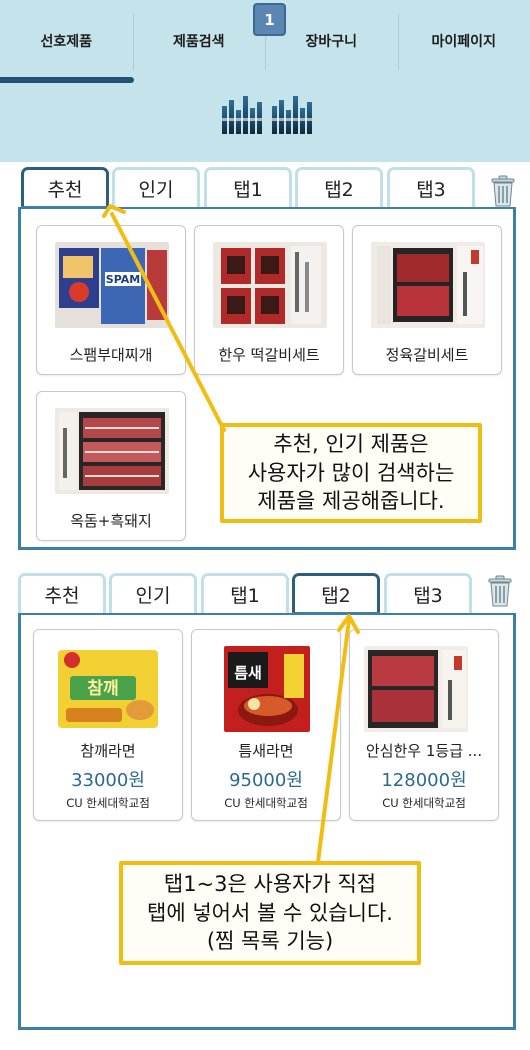 The image size is (530, 1050). Describe the element at coordinates (108, 780) in the screenshot. I see `product-price: 33000원` at that location.